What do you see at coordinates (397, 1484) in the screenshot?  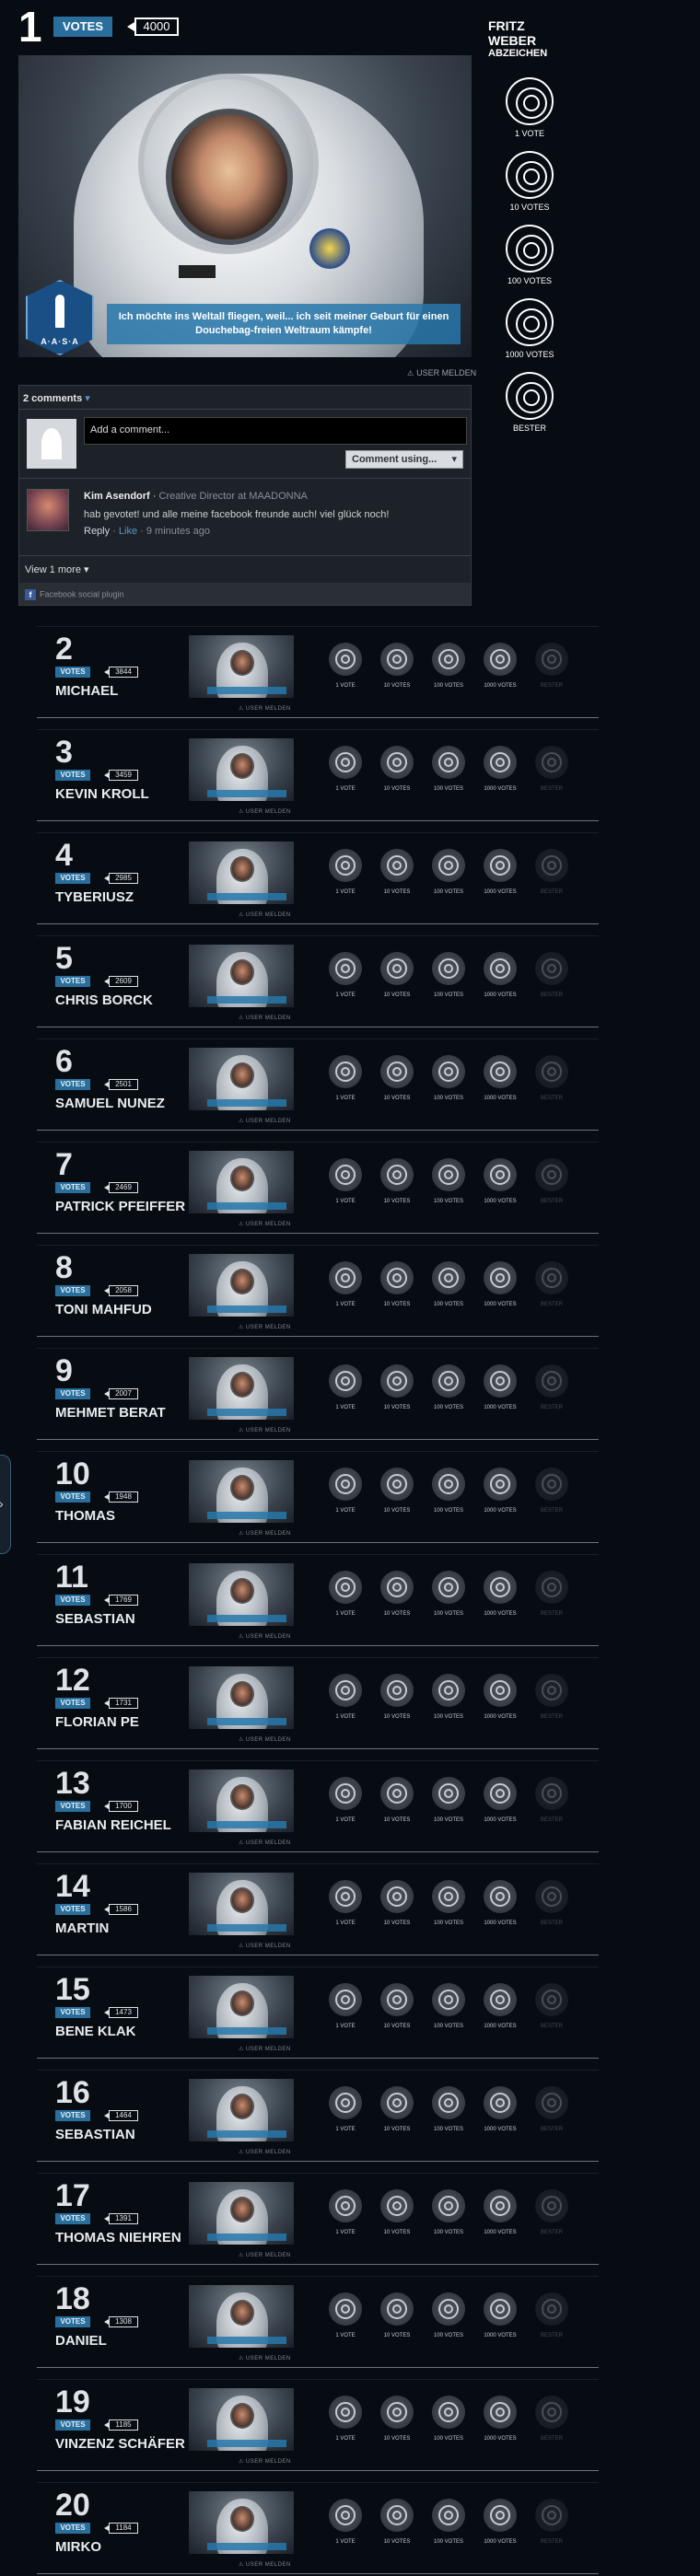 I see `ten-votes-badge-icon` at bounding box center [397, 1484].